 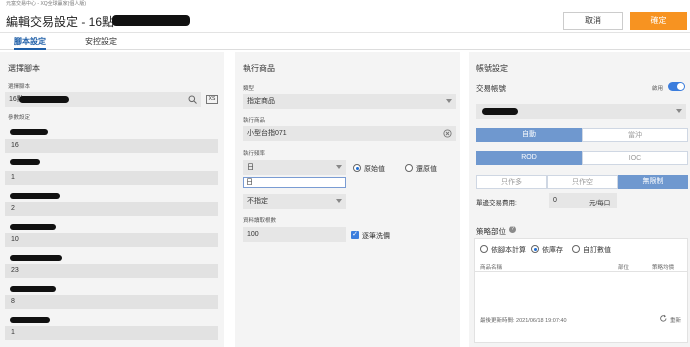 What do you see at coordinates (600, 203) in the screenshot?
I see `fee-unit: 元/每口` at bounding box center [600, 203].